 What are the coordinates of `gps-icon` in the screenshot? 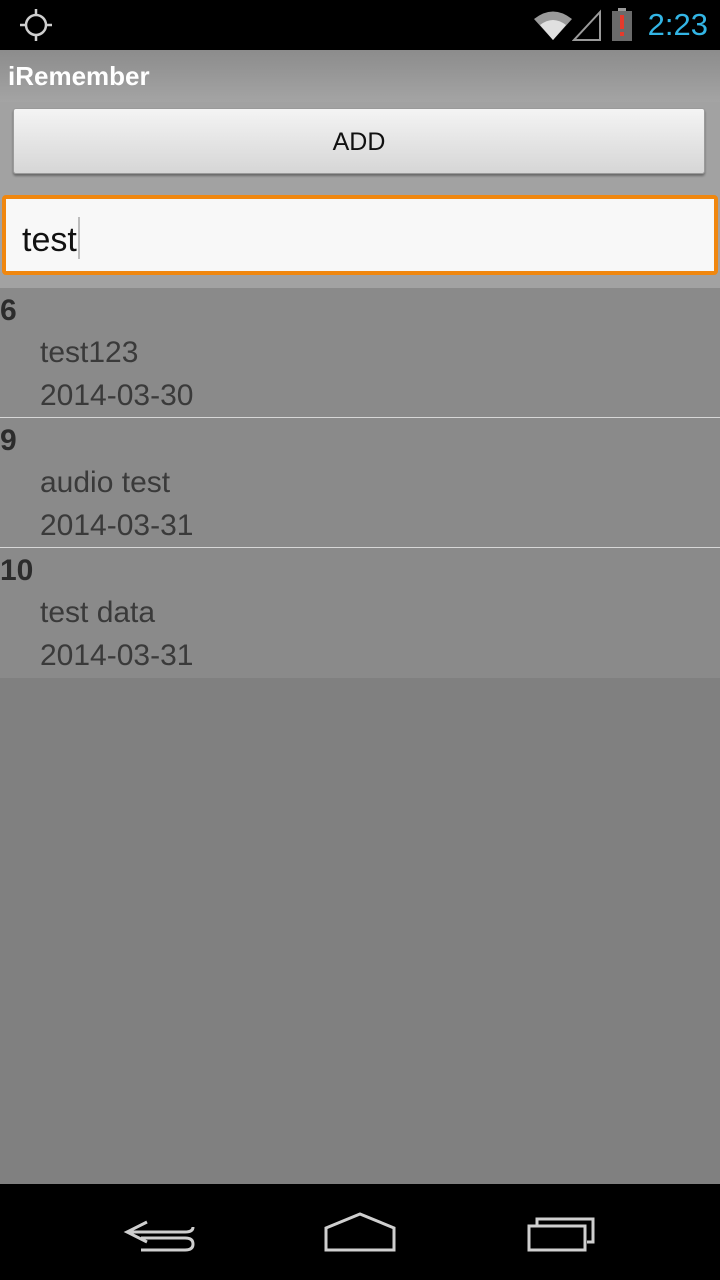 It's located at (36, 25).